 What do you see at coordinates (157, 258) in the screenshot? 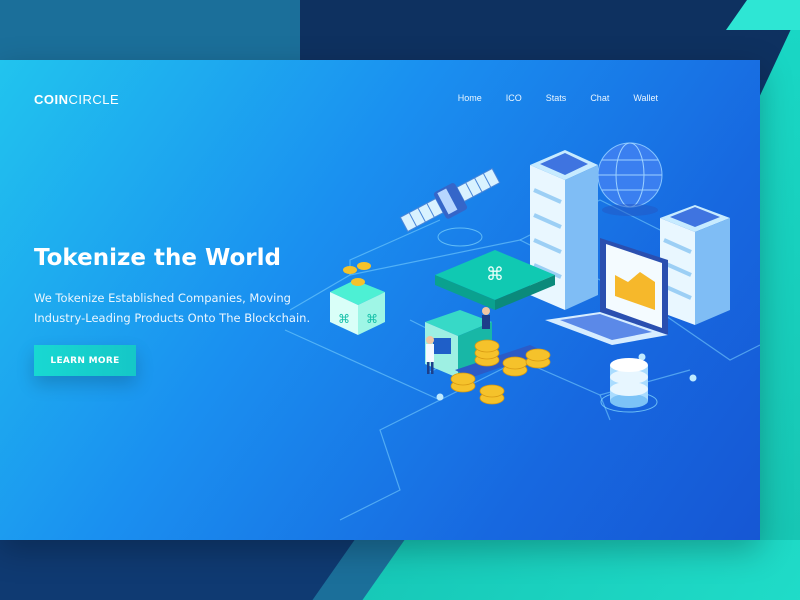
I see `hero-title: Tokenize the World` at bounding box center [157, 258].